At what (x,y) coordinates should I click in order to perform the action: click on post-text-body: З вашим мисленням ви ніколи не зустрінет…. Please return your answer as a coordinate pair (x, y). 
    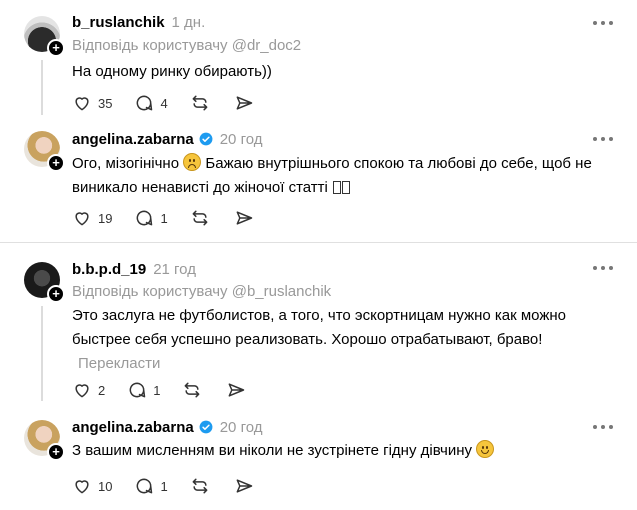
    Looking at the image, I should click on (272, 450).